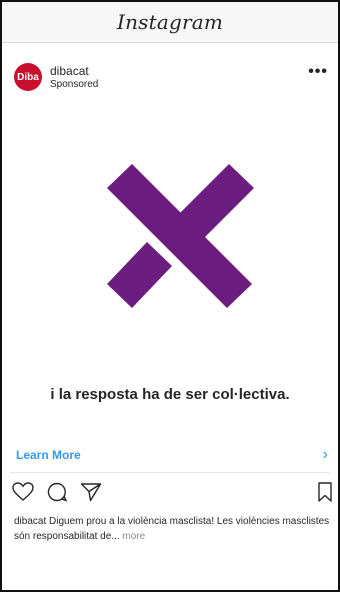 The height and width of the screenshot is (592, 340). I want to click on learn-more-bar: Learn More ›, so click(170, 455).